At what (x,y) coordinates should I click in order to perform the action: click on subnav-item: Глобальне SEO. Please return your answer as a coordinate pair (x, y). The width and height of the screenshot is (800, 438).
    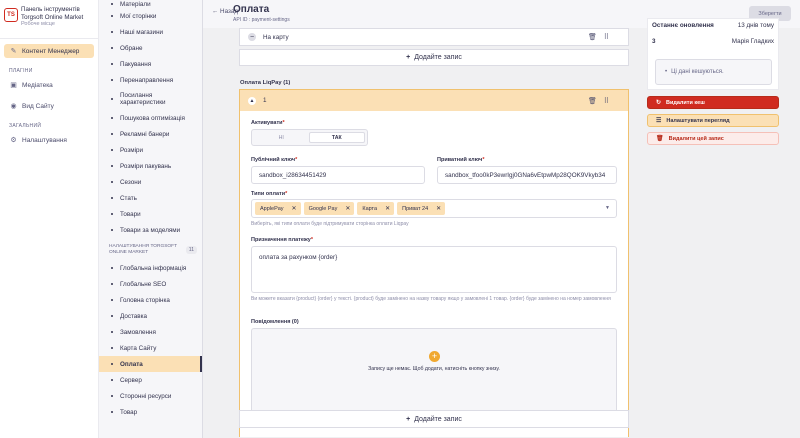
    Looking at the image, I should click on (150, 284).